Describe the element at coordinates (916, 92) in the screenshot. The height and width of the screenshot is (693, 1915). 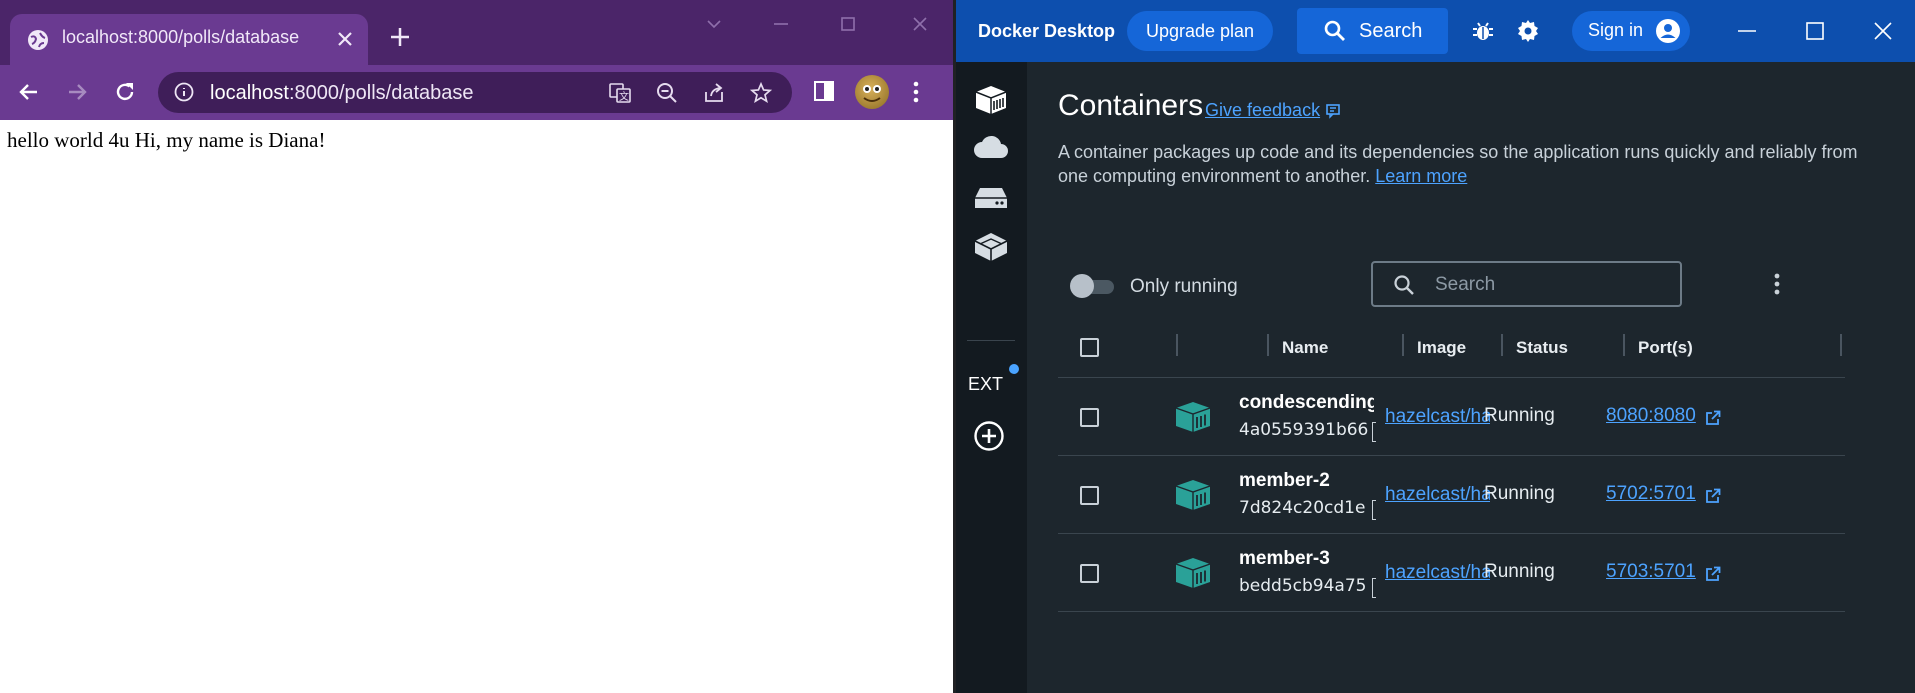
I see `menu-kebab-icon` at that location.